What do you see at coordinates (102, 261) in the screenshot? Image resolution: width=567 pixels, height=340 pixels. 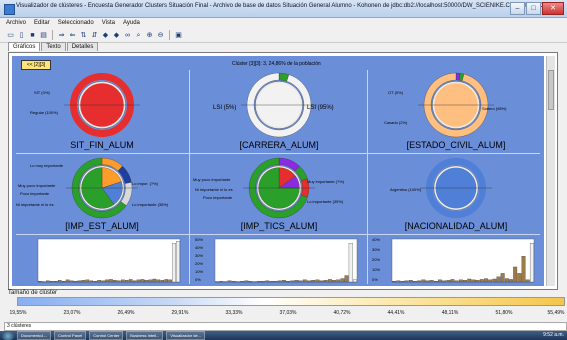 I see `histogram-cell` at bounding box center [102, 261].